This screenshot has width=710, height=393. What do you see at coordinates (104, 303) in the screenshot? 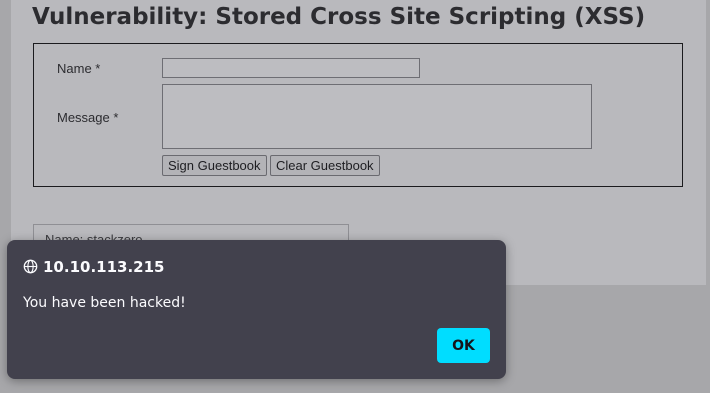
I see `alert-message: You have been hacked!` at bounding box center [104, 303].